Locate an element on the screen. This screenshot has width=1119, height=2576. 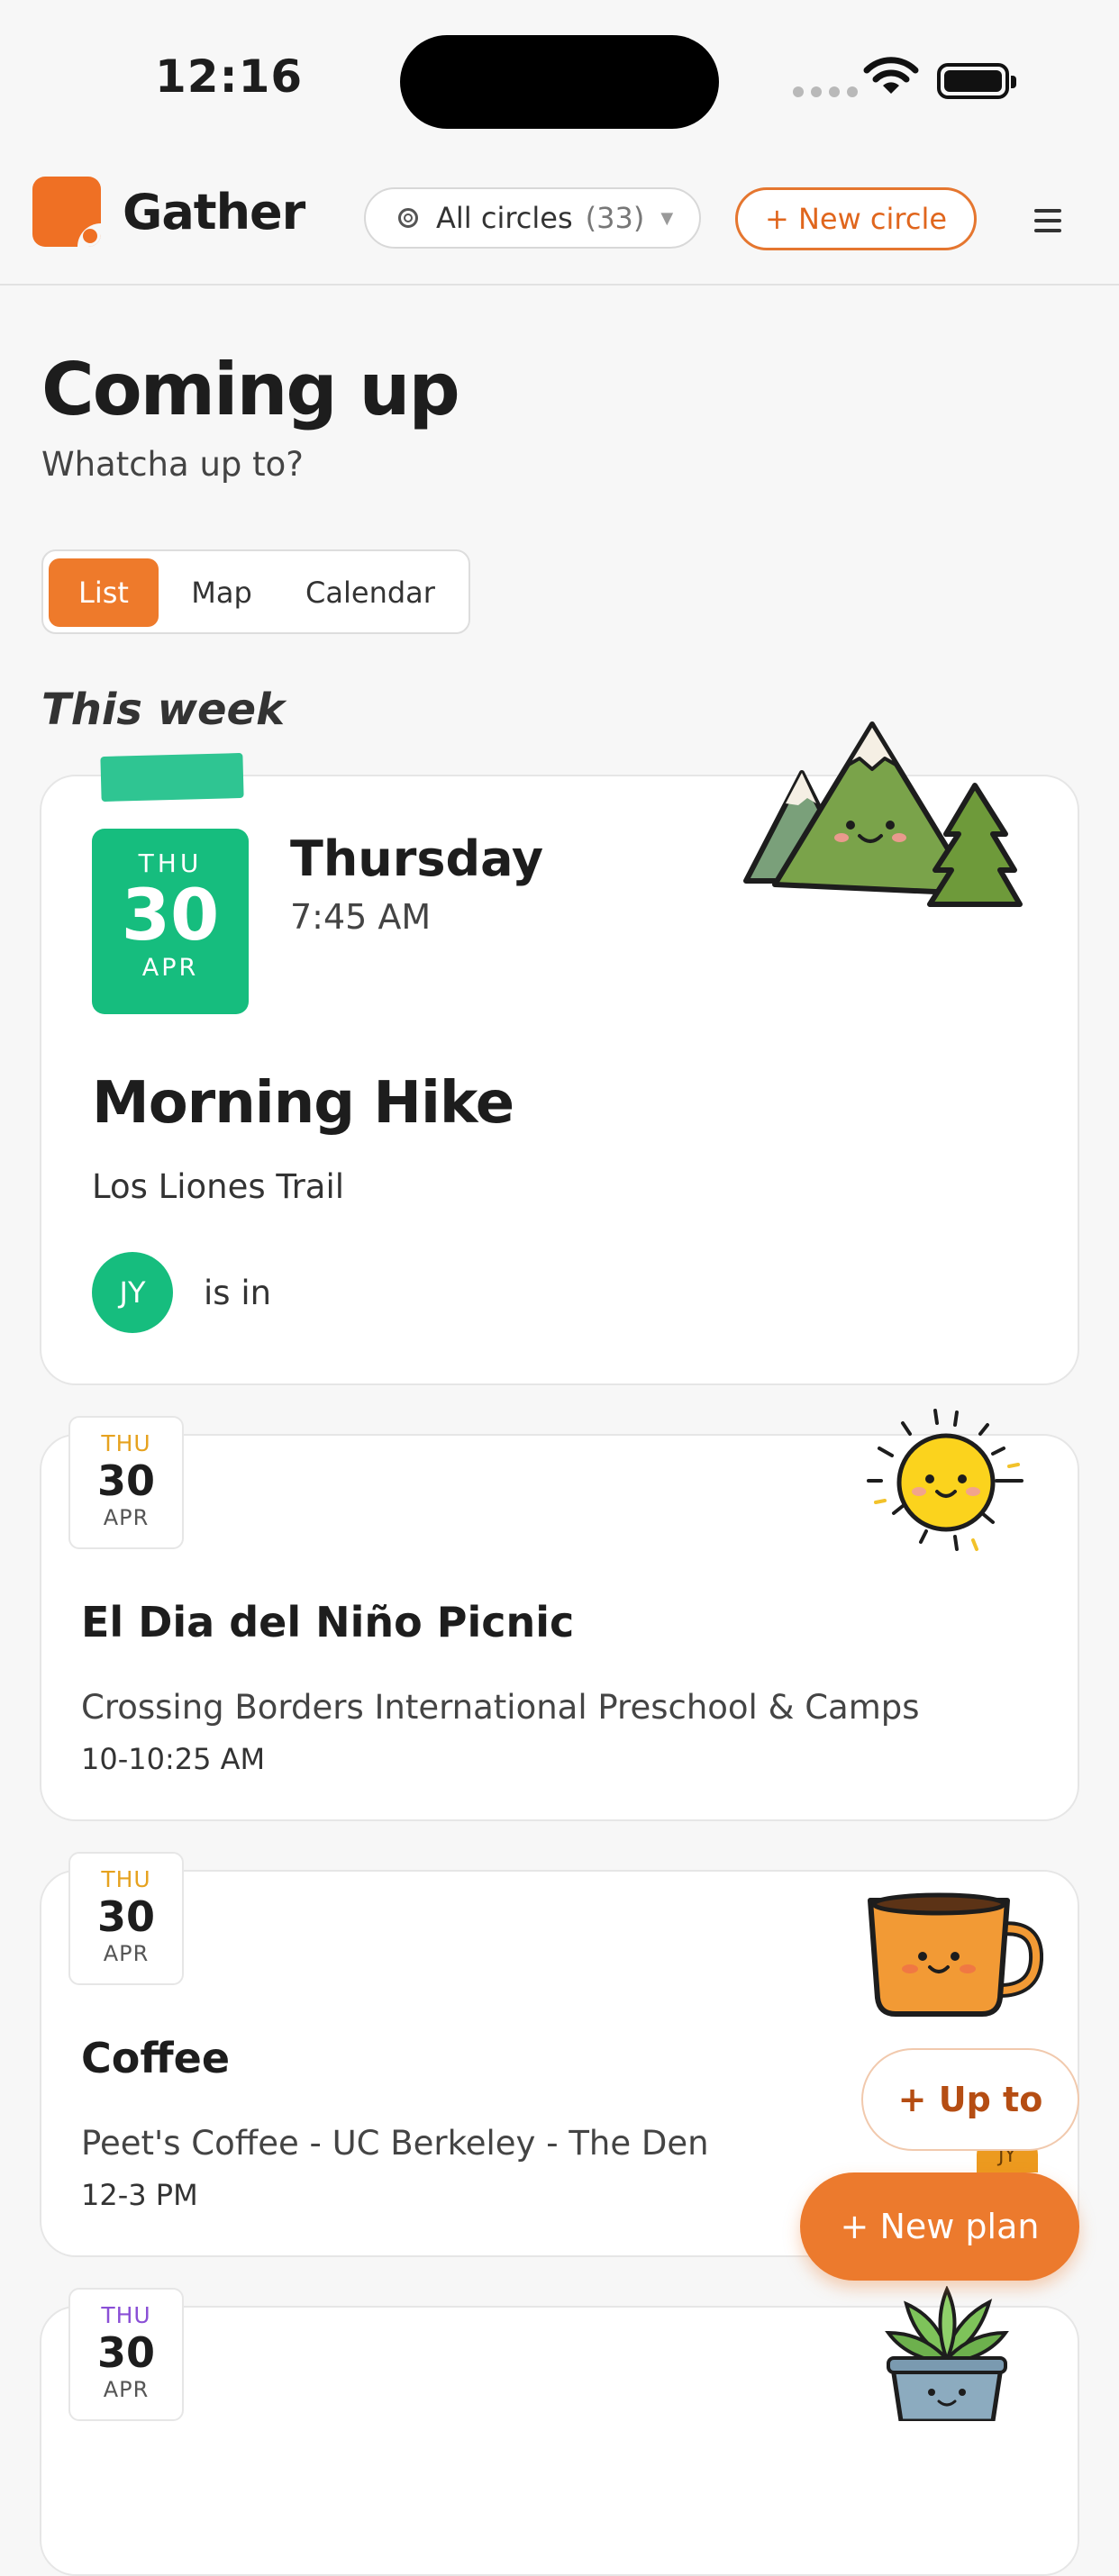
avatar: JY is located at coordinates (133, 1292).